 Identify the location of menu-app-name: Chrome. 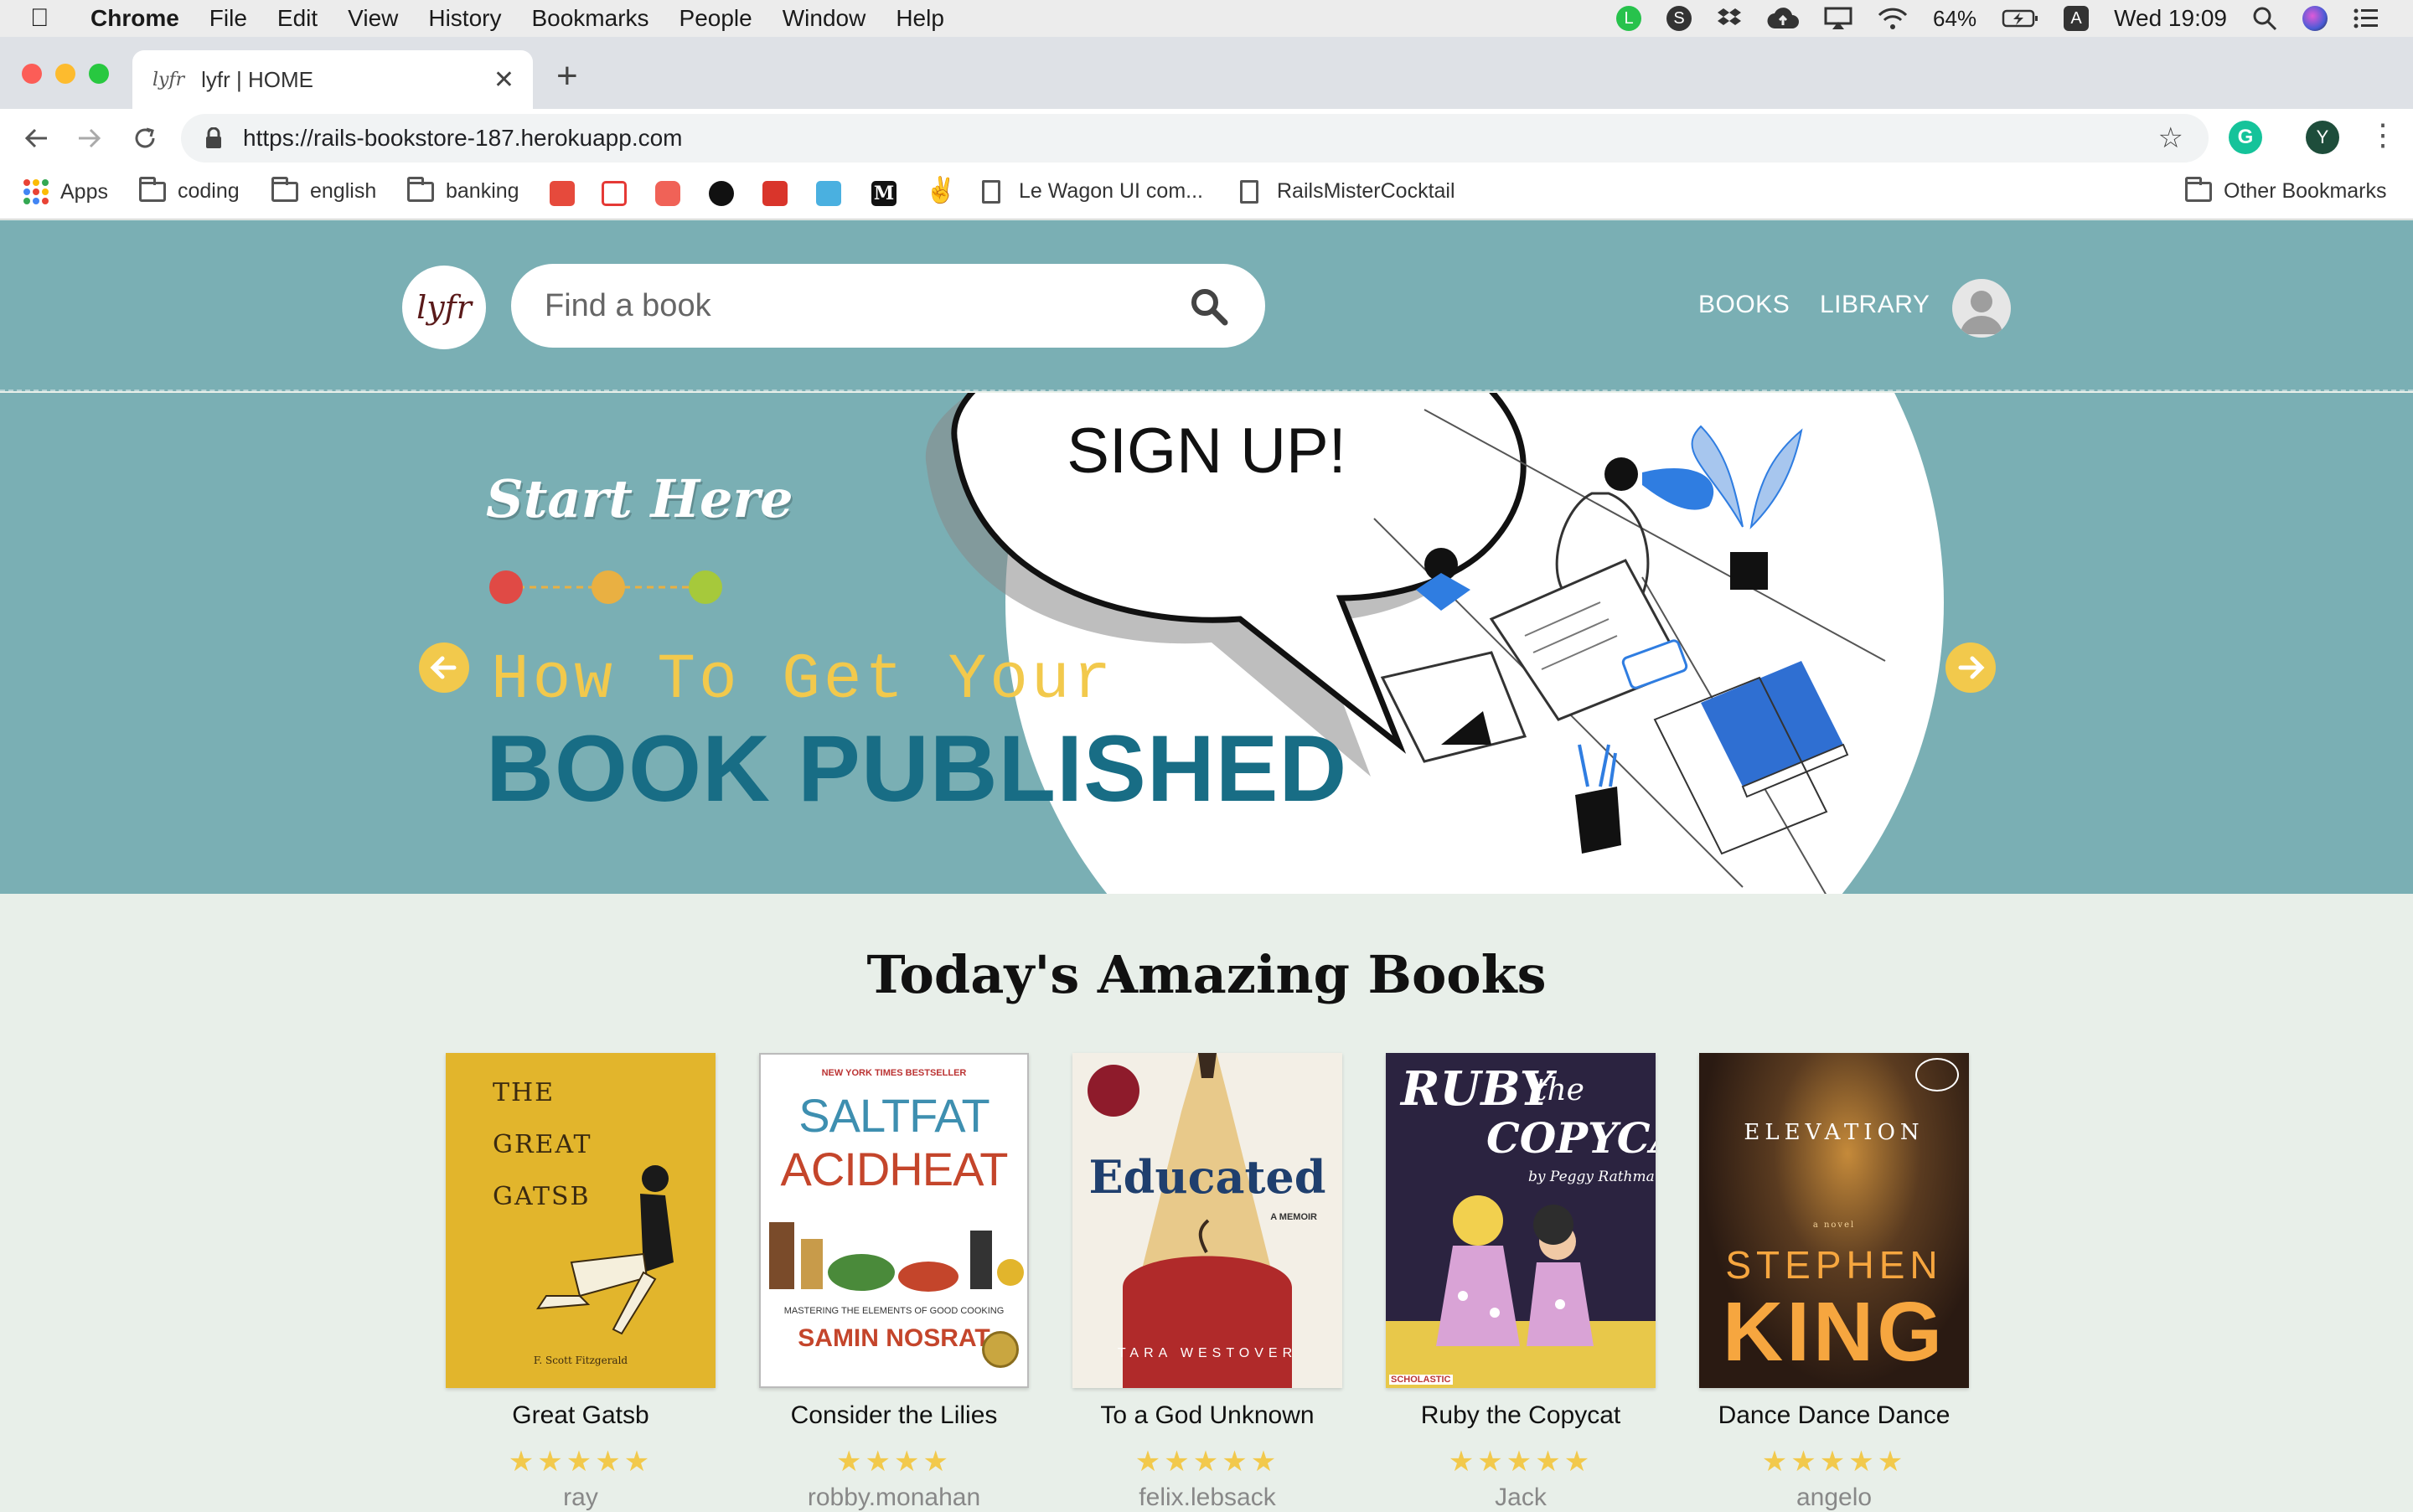
(134, 18).